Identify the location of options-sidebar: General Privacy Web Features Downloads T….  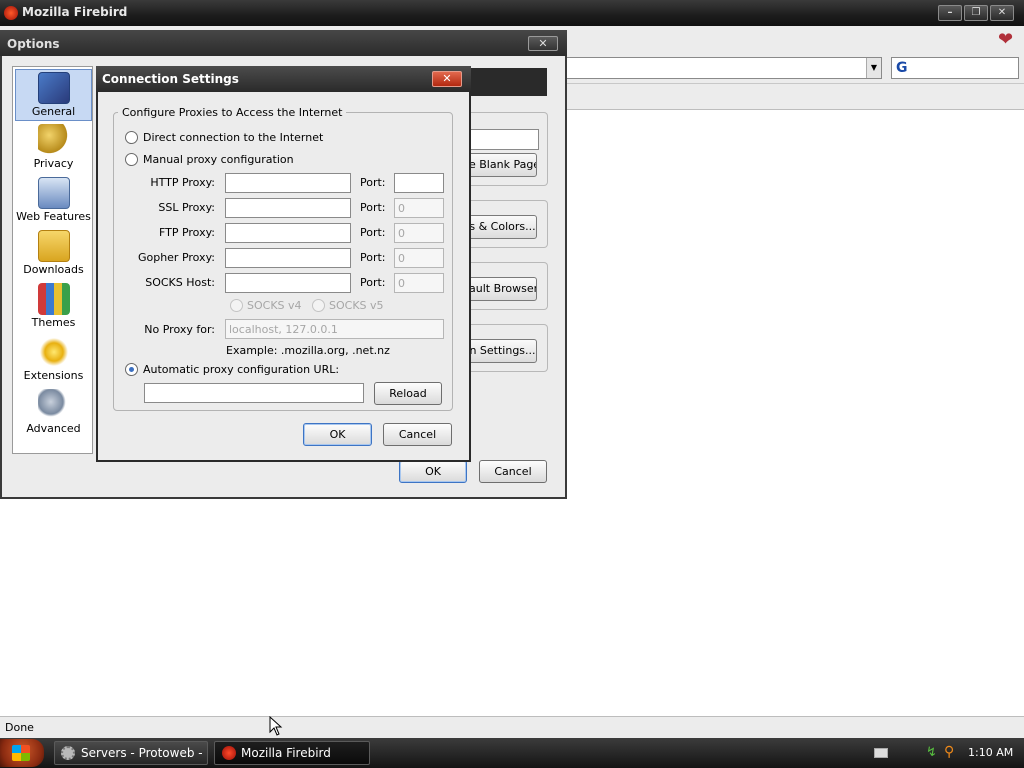
(52, 260).